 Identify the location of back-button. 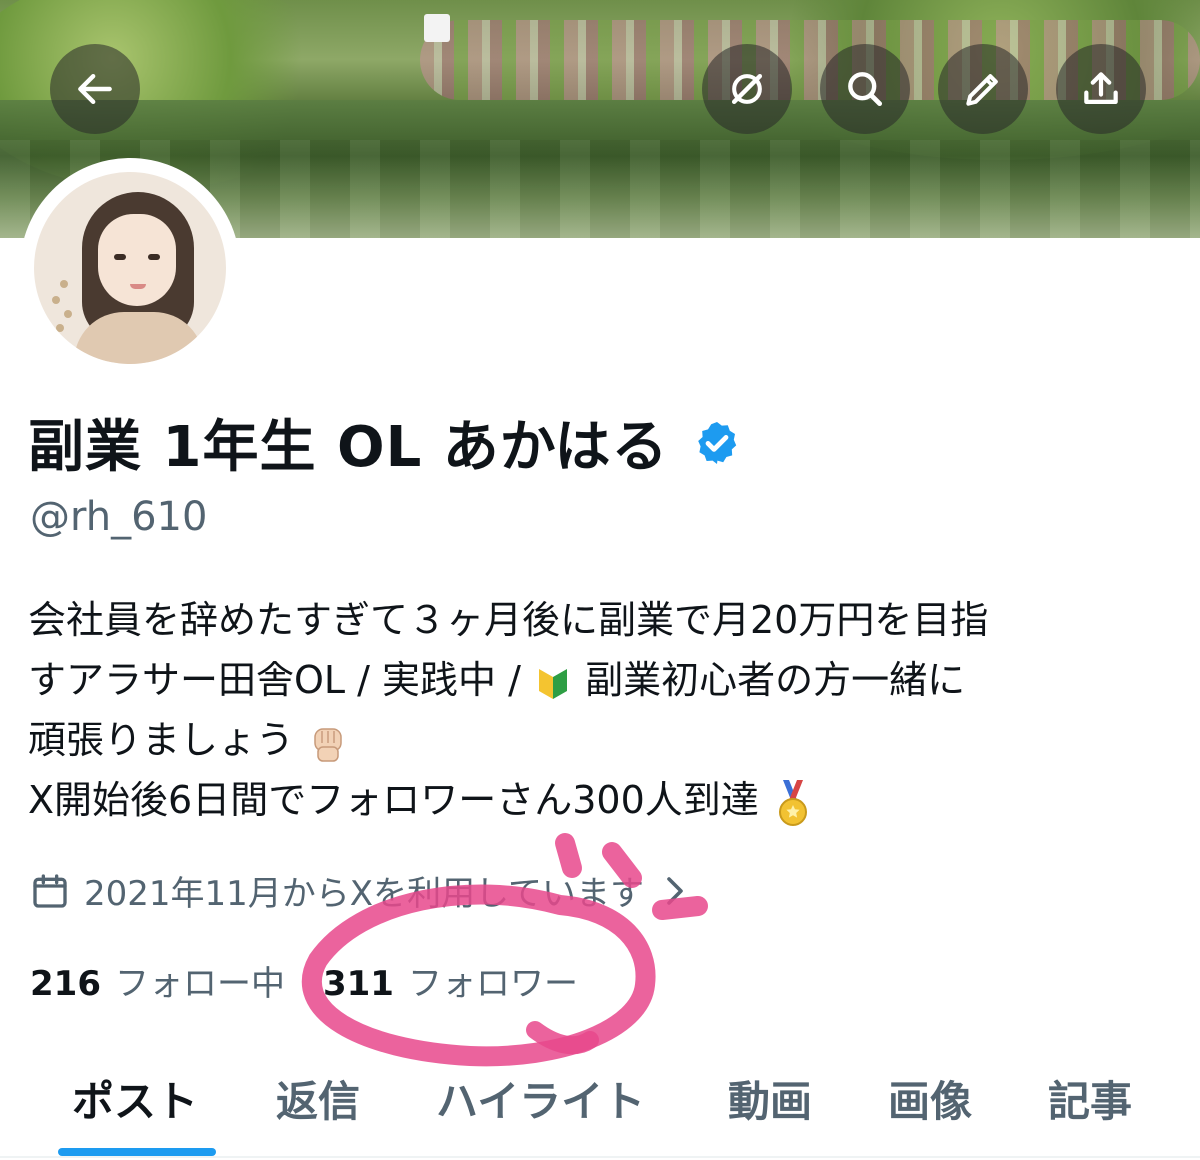
(95, 89).